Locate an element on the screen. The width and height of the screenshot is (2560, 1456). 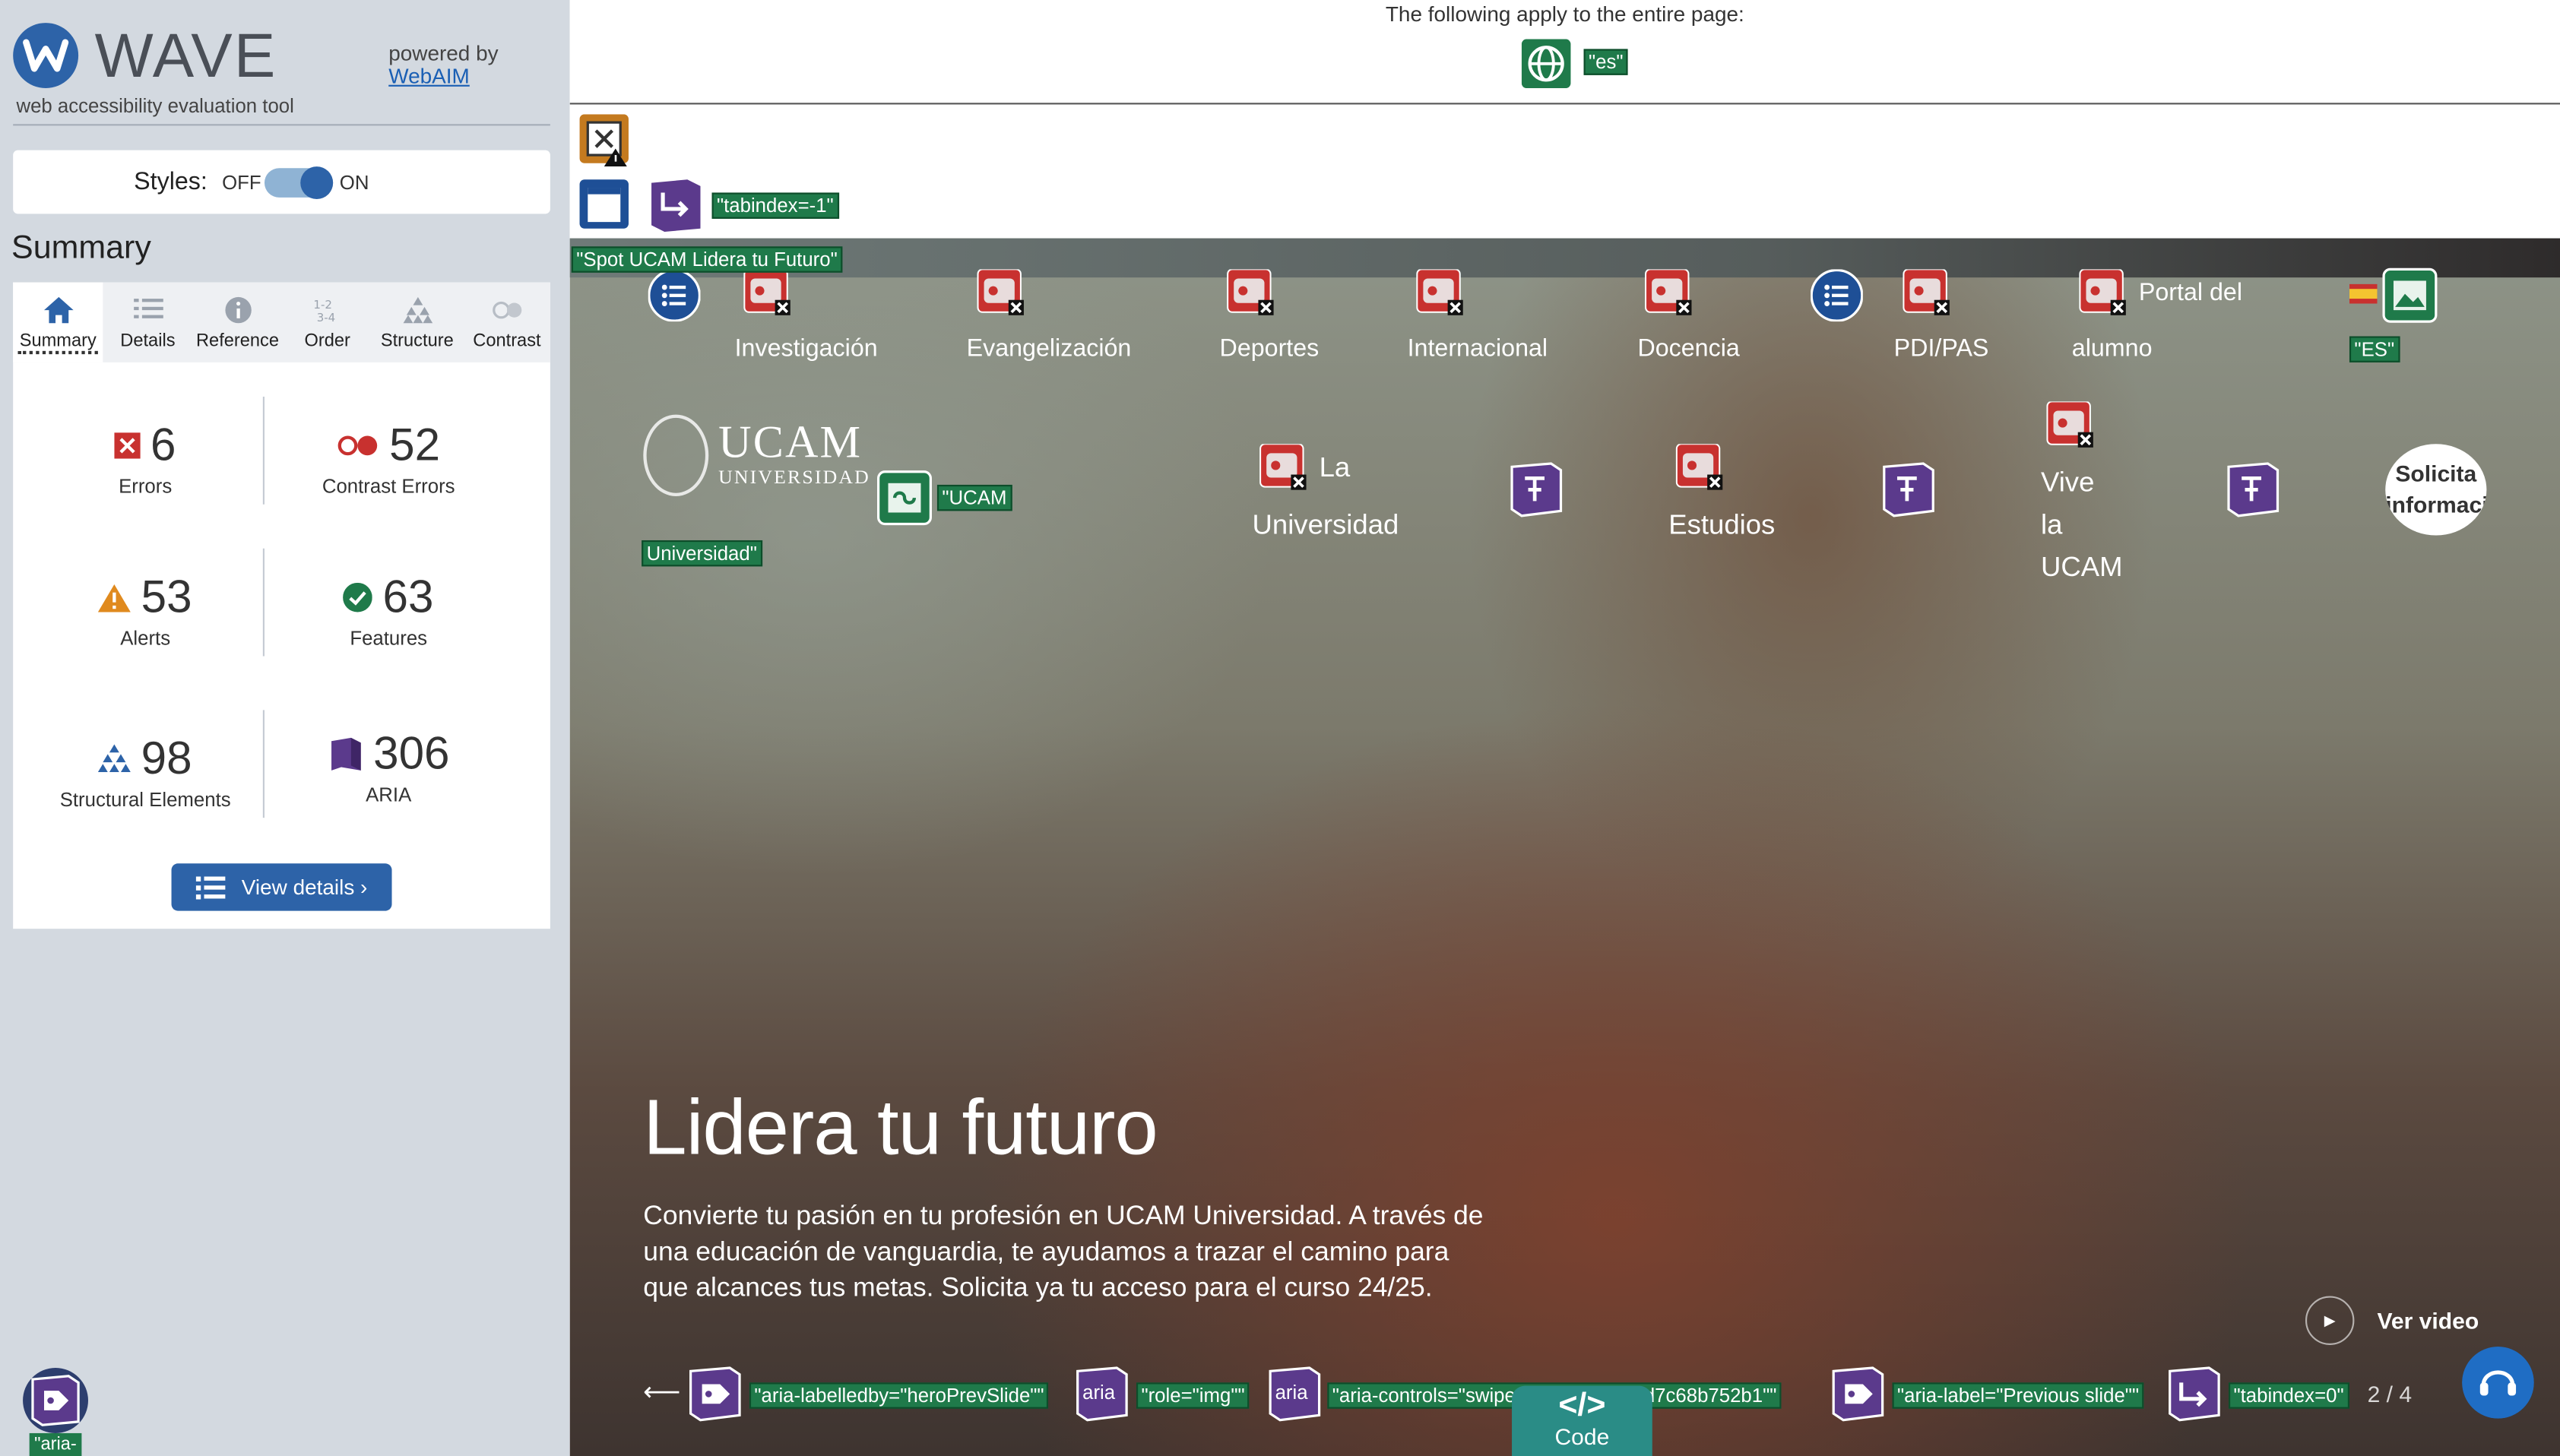
solicita-informacion-button: Solicita información is located at coordinates (2436, 490).